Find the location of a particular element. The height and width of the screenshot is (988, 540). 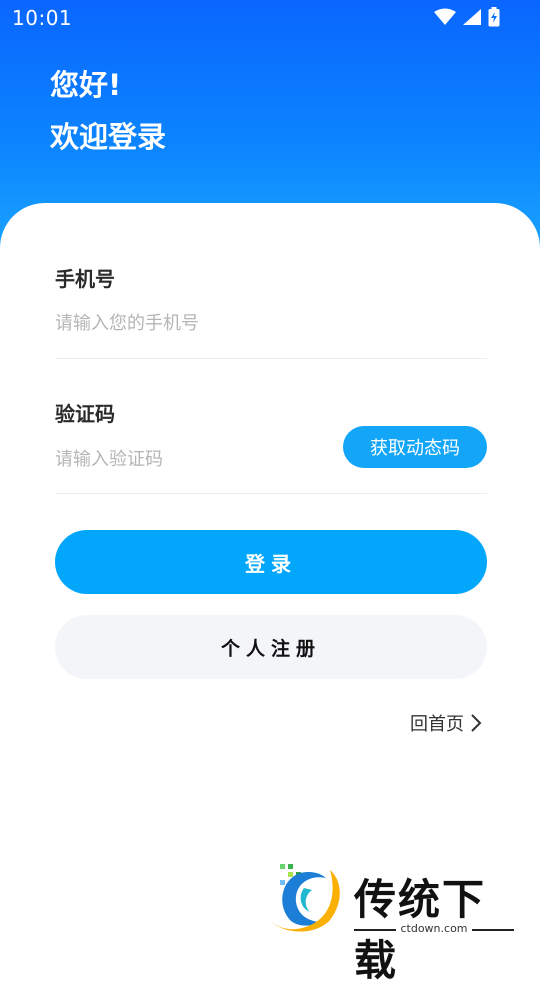

status-icons is located at coordinates (467, 17).